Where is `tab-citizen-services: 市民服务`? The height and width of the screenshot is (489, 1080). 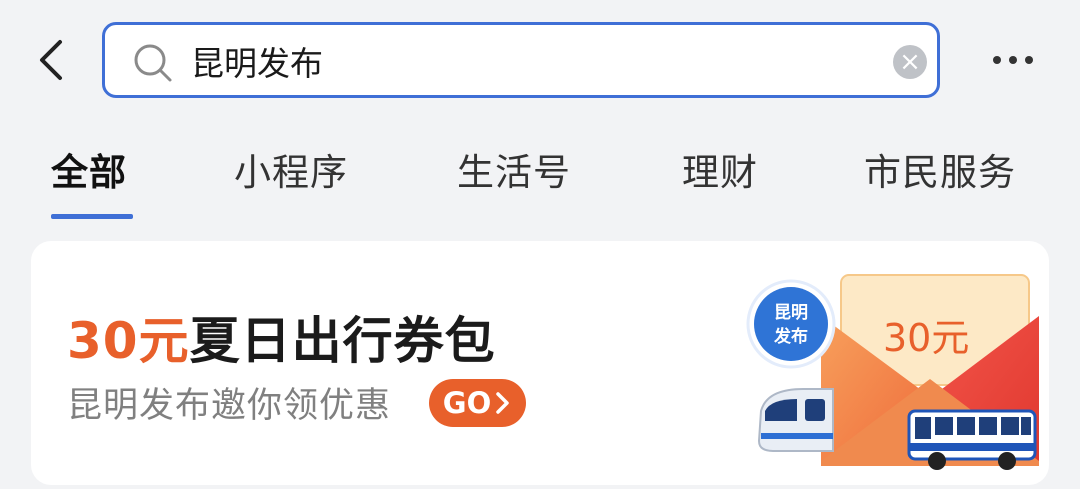
tab-citizen-services: 市民服务 is located at coordinates (940, 169).